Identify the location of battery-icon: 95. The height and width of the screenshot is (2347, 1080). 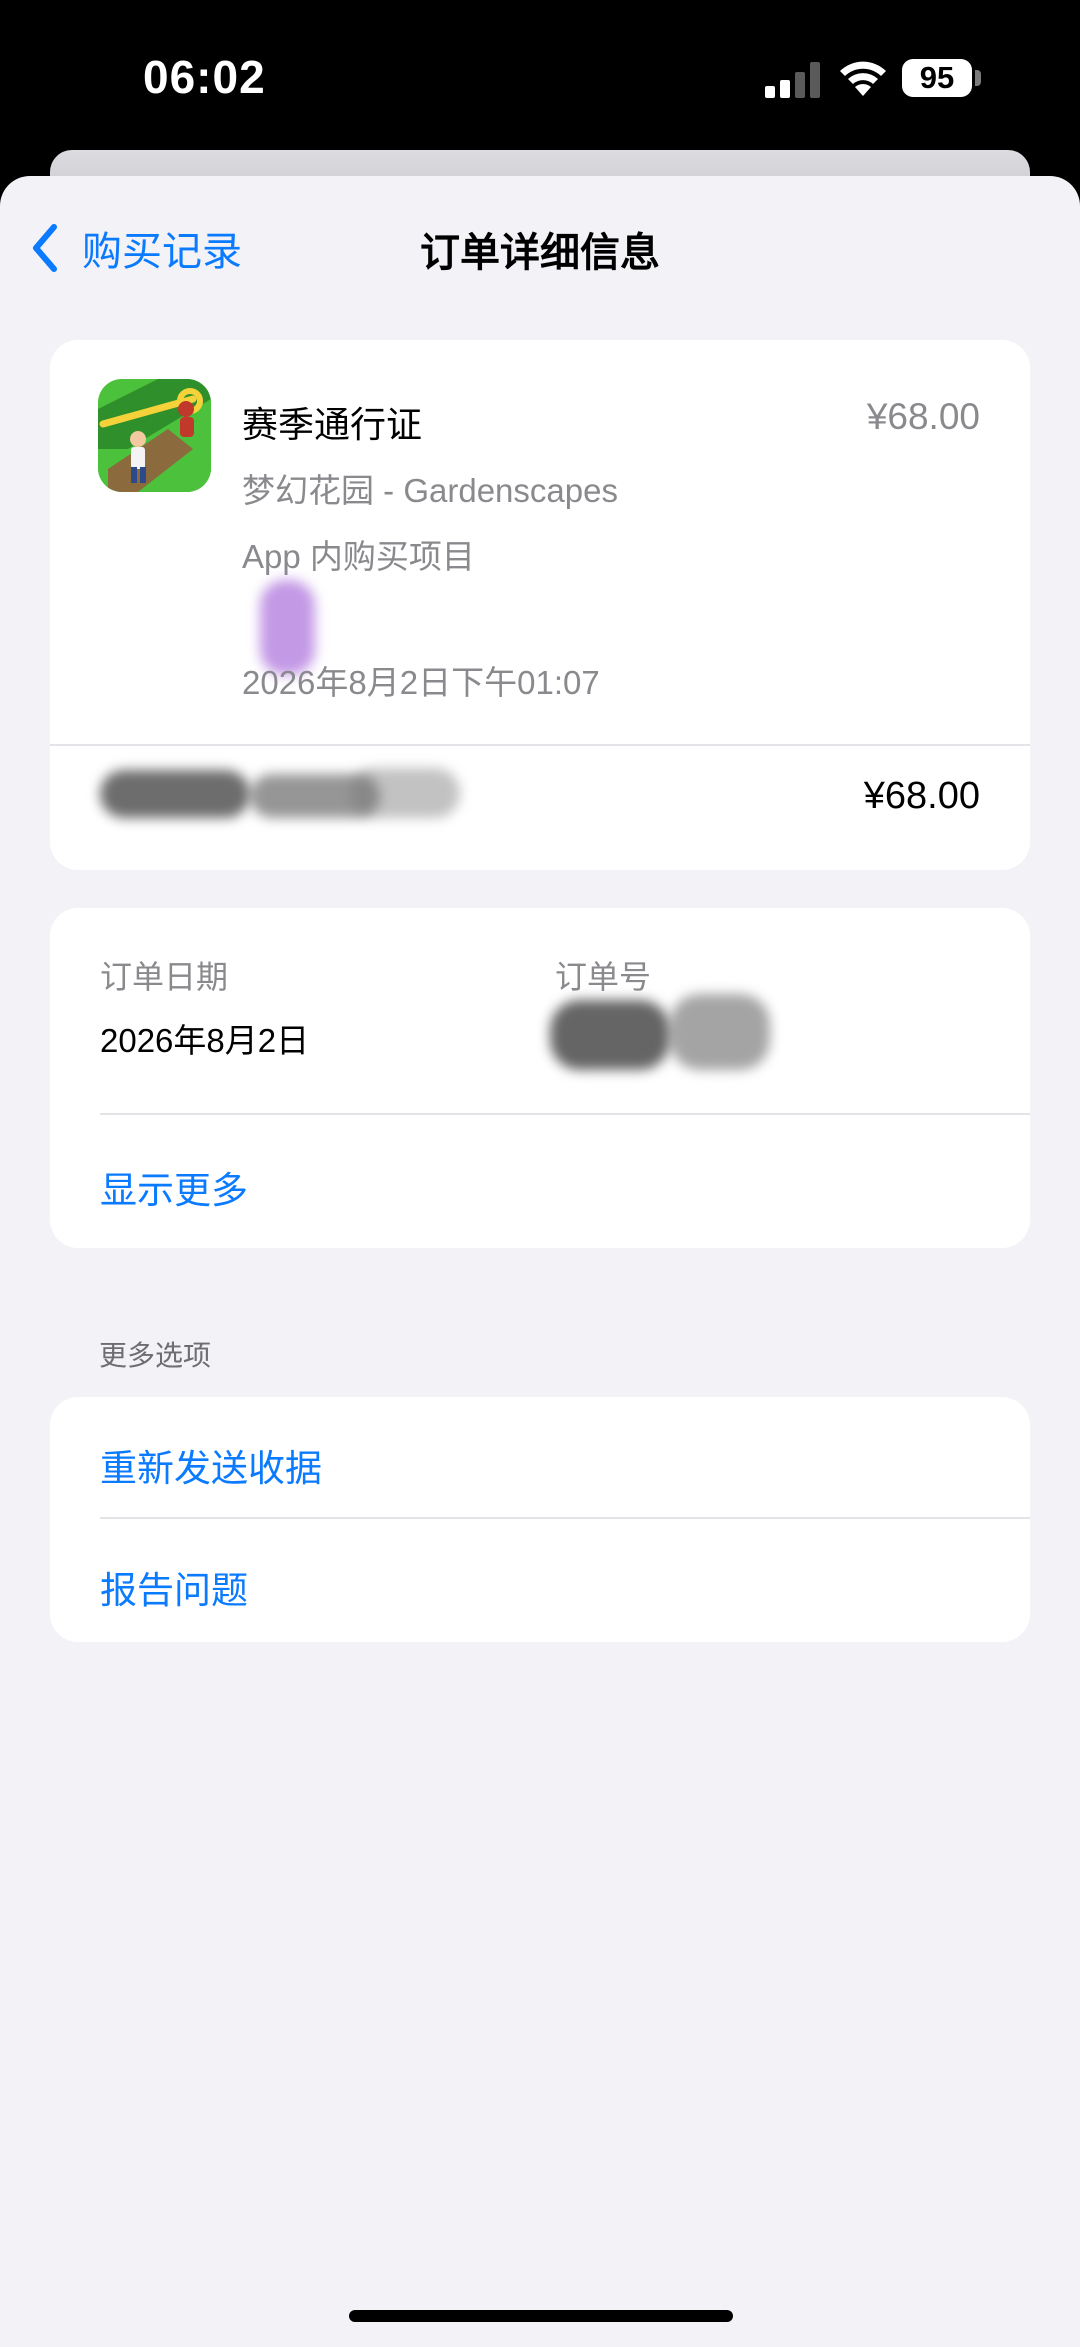
(937, 78).